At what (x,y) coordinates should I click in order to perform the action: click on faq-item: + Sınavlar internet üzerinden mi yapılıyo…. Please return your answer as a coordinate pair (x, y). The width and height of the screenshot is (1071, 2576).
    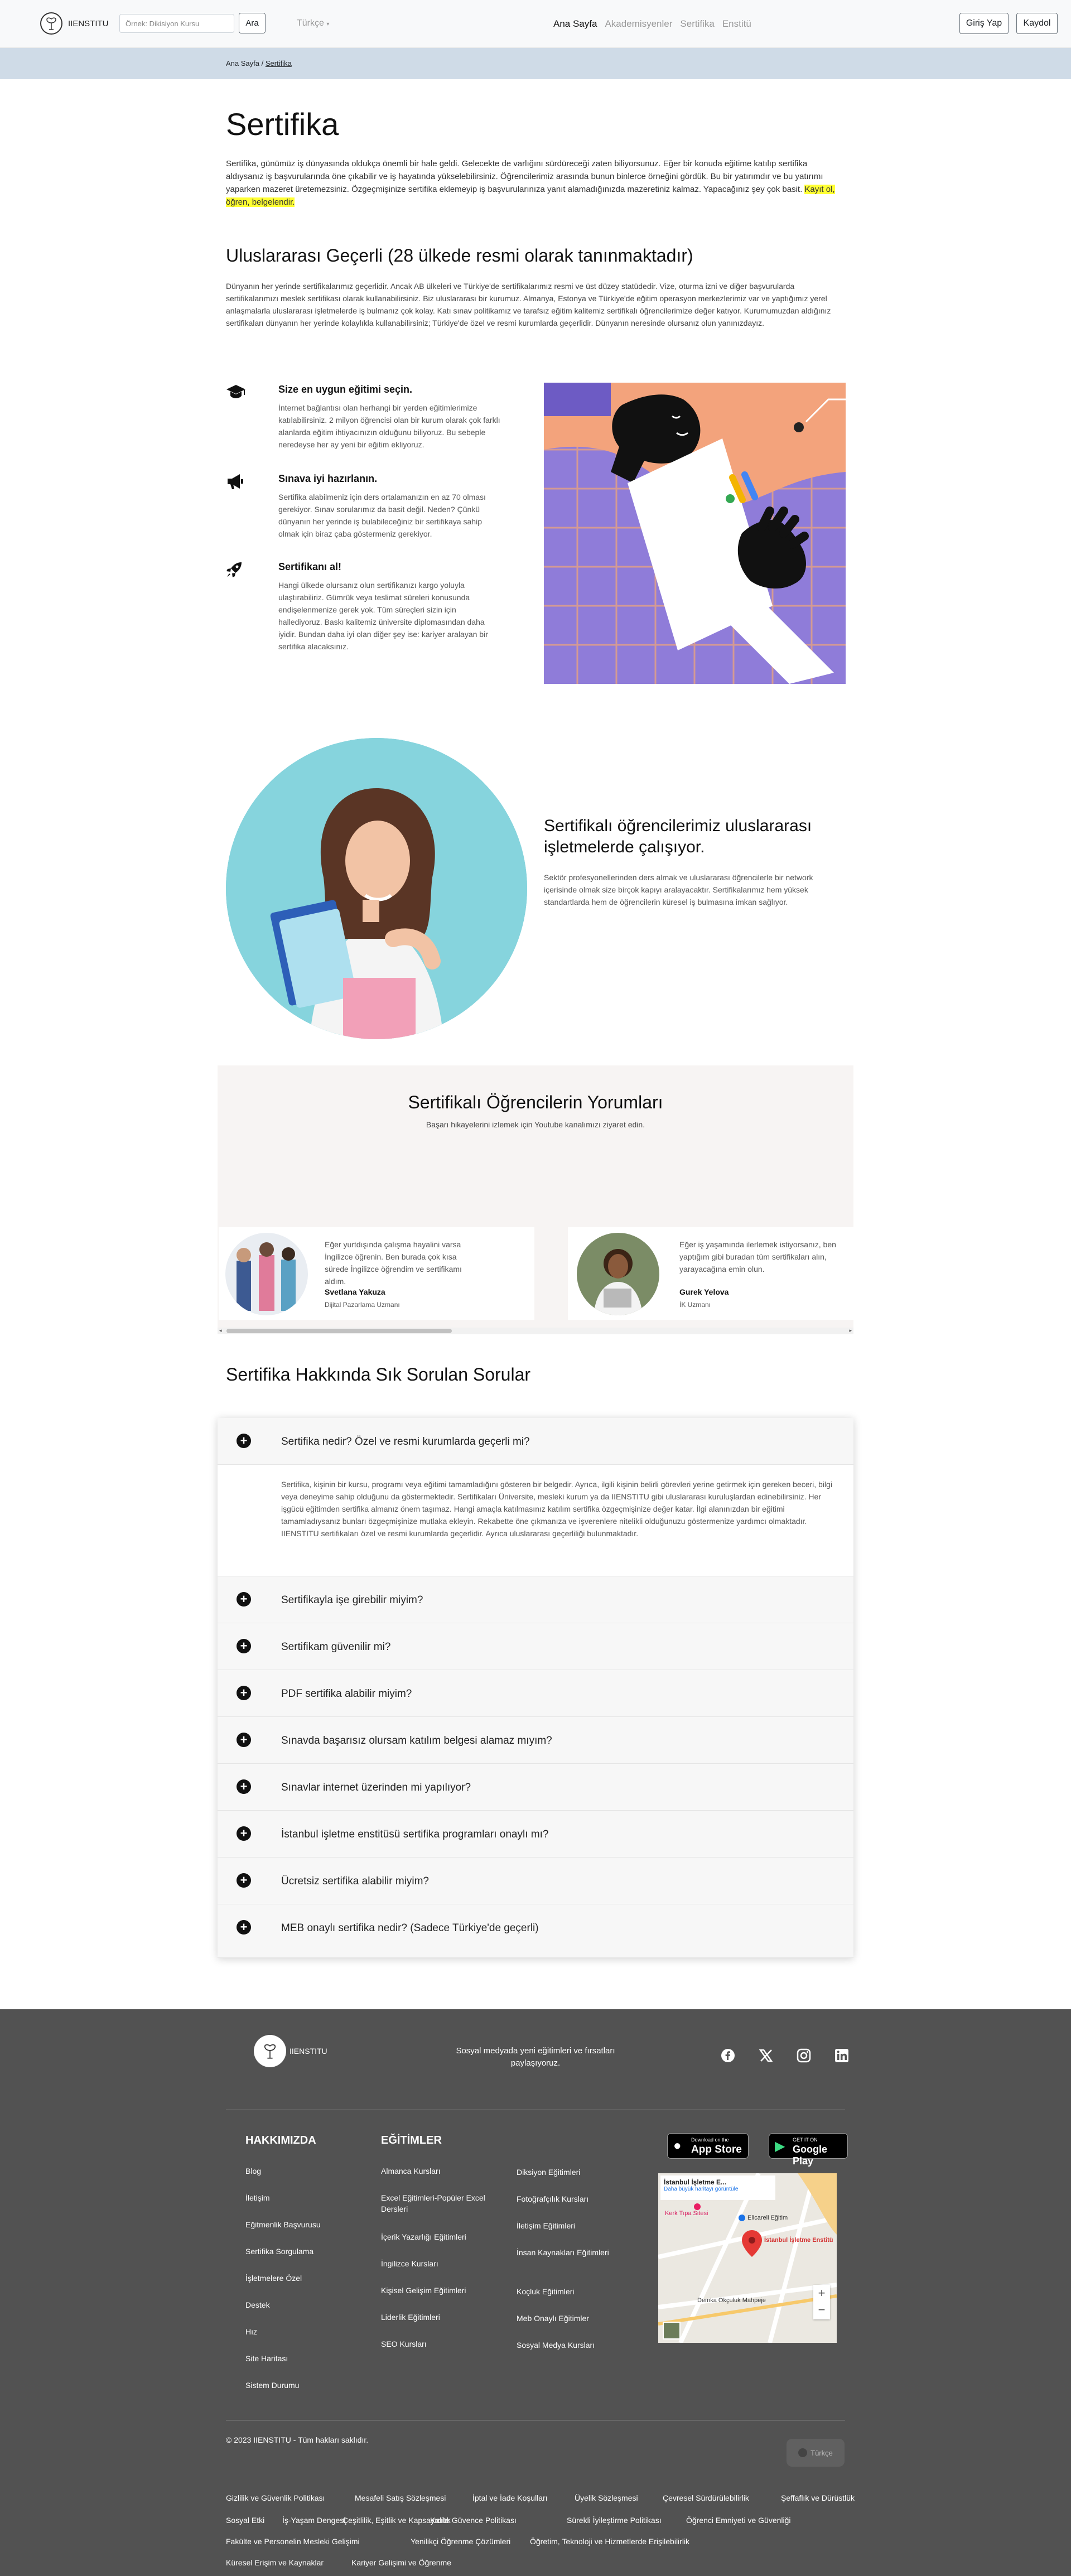
    Looking at the image, I should click on (535, 1787).